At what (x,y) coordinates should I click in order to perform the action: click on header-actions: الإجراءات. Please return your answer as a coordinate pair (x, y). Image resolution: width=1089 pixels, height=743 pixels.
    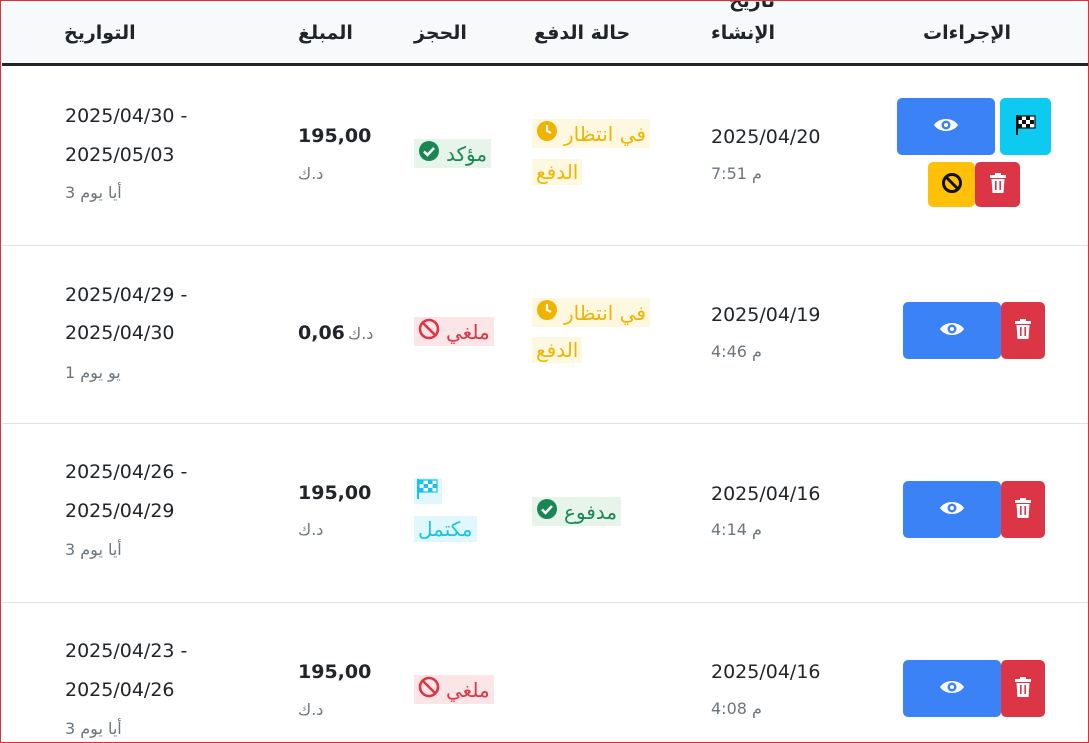
    Looking at the image, I should click on (967, 33).